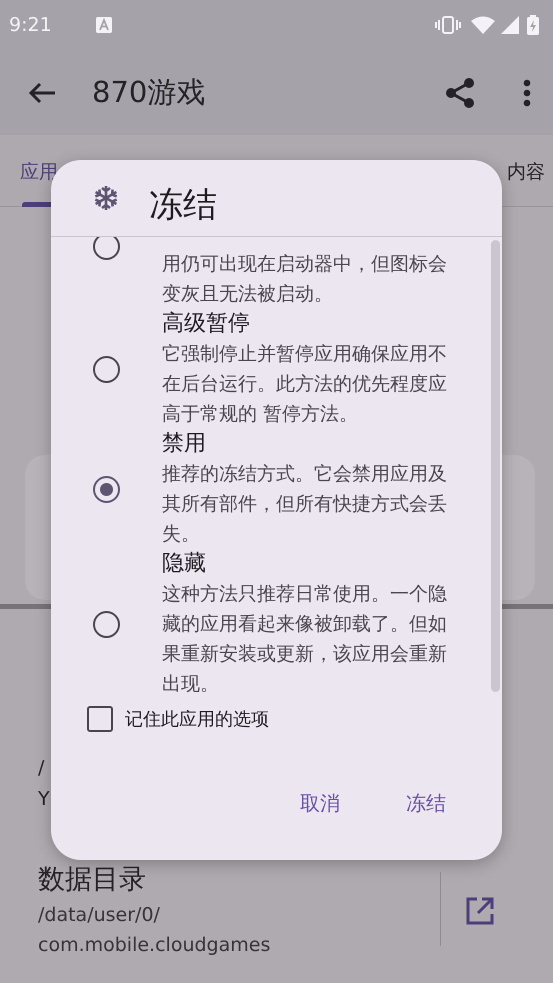  What do you see at coordinates (104, 25) in the screenshot?
I see `notification-icon` at bounding box center [104, 25].